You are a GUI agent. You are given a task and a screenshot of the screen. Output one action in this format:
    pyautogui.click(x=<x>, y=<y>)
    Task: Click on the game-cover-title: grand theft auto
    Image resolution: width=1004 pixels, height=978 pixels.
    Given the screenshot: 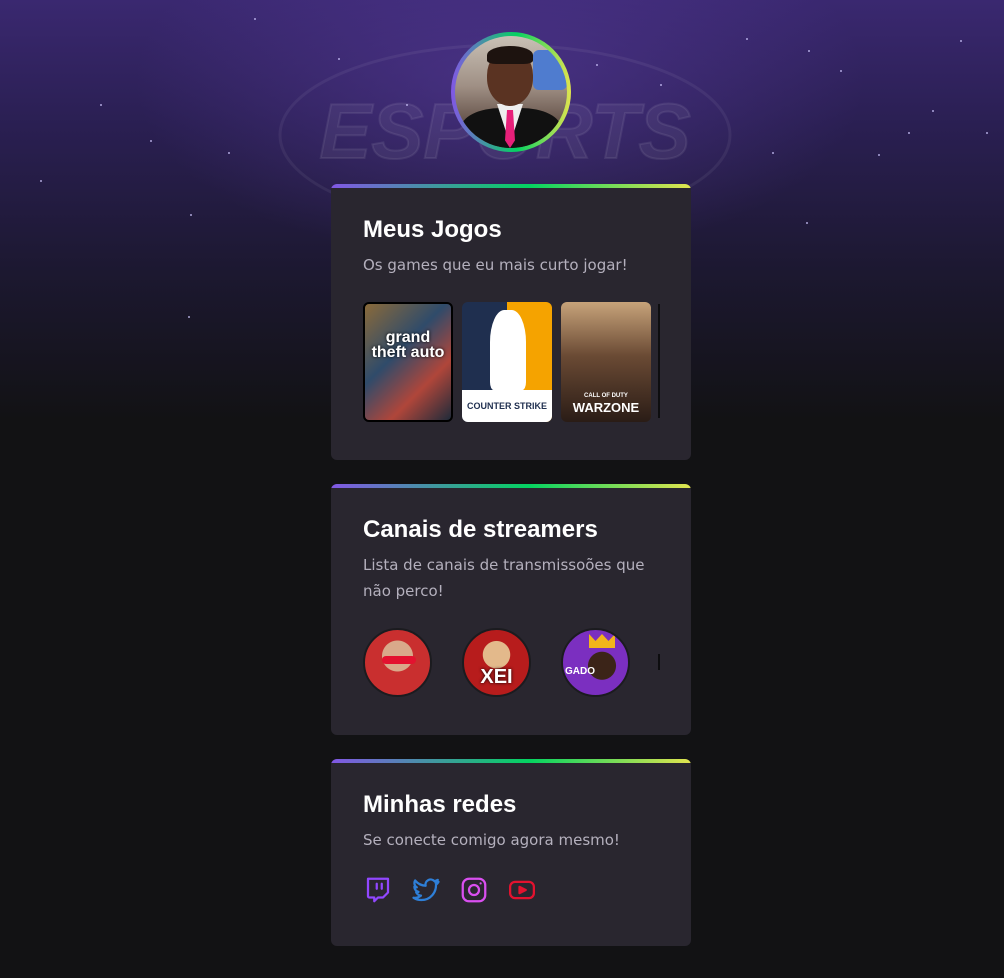 What is the action you would take?
    pyautogui.click(x=408, y=345)
    